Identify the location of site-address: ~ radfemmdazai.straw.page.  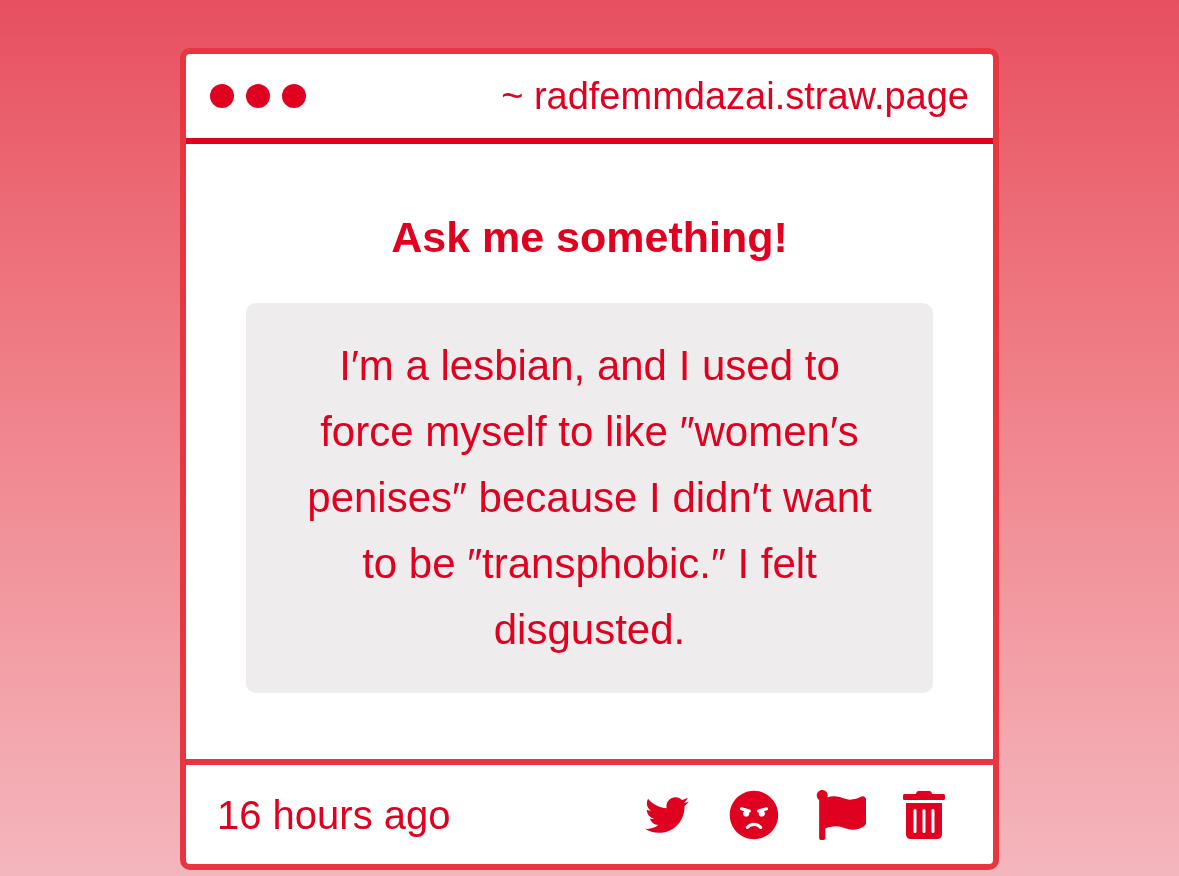
(735, 96).